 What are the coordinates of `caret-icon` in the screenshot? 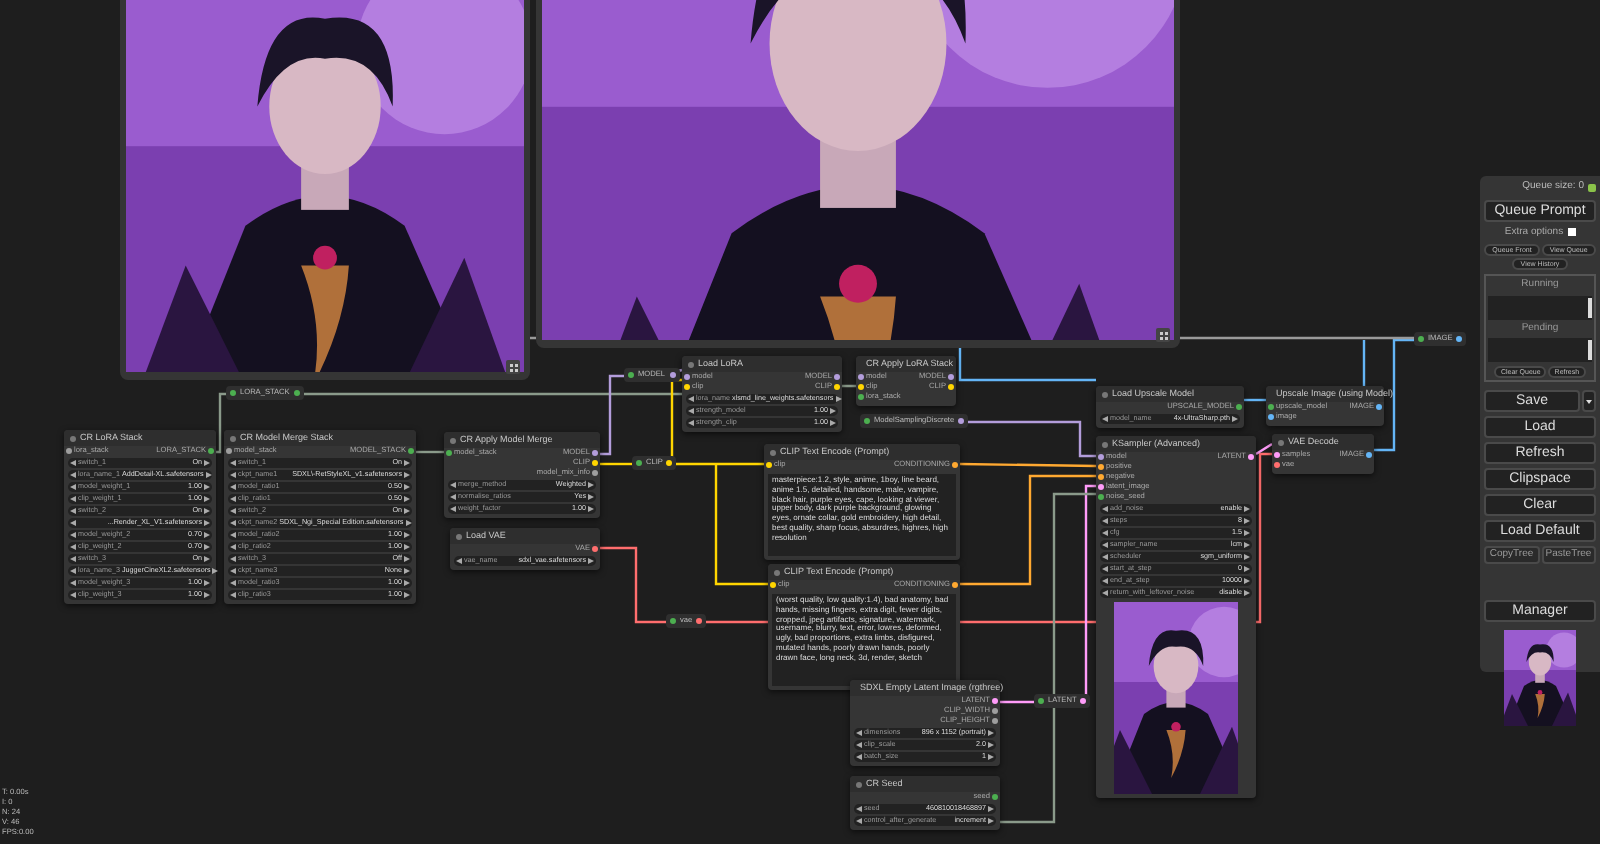 It's located at (1589, 401).